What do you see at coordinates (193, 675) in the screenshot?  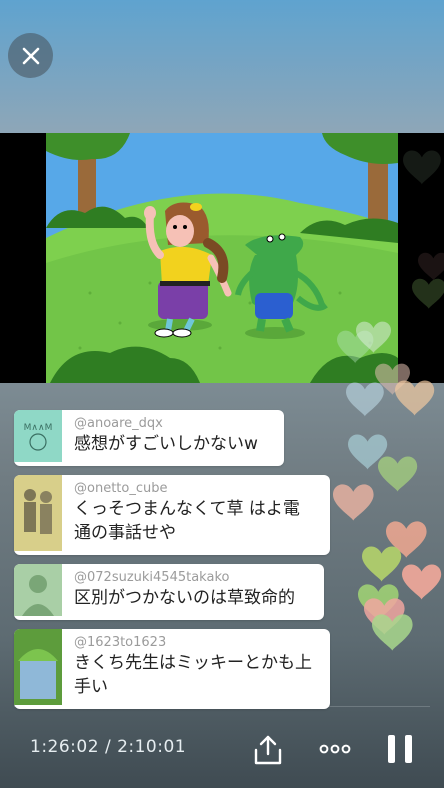 I see `comment-text: きくち先生はミッキーとかも上手い` at bounding box center [193, 675].